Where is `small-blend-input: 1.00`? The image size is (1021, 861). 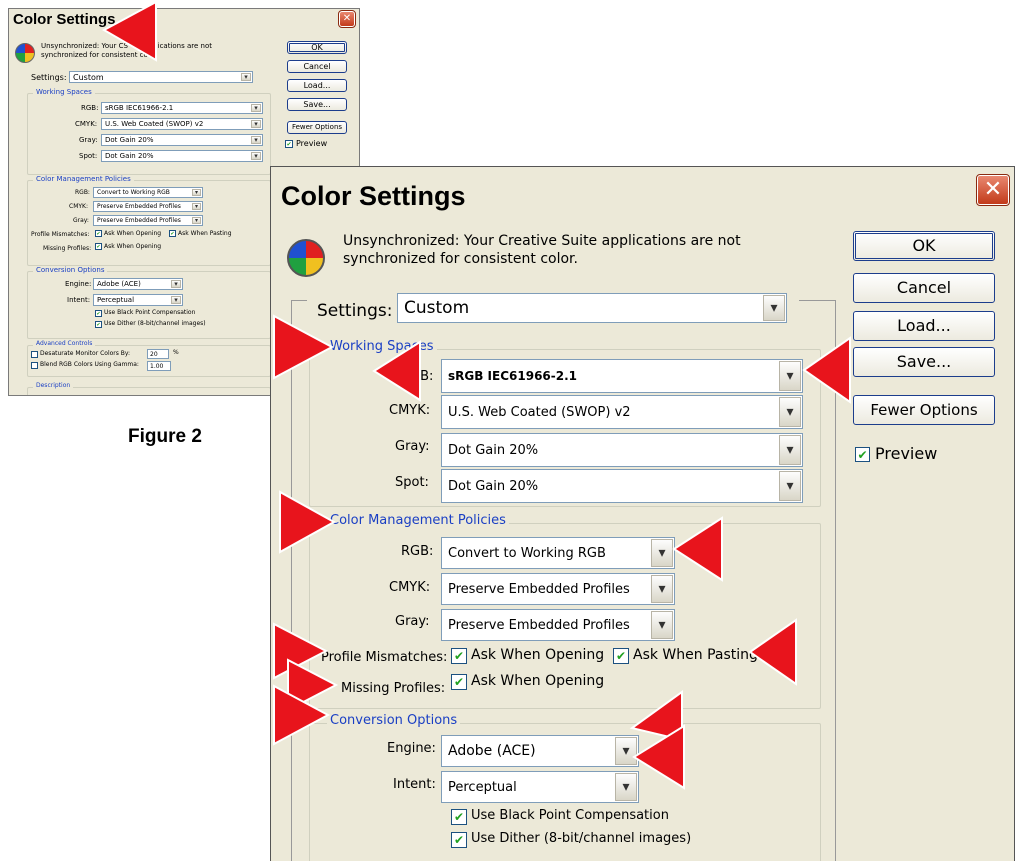 small-blend-input: 1.00 is located at coordinates (159, 366).